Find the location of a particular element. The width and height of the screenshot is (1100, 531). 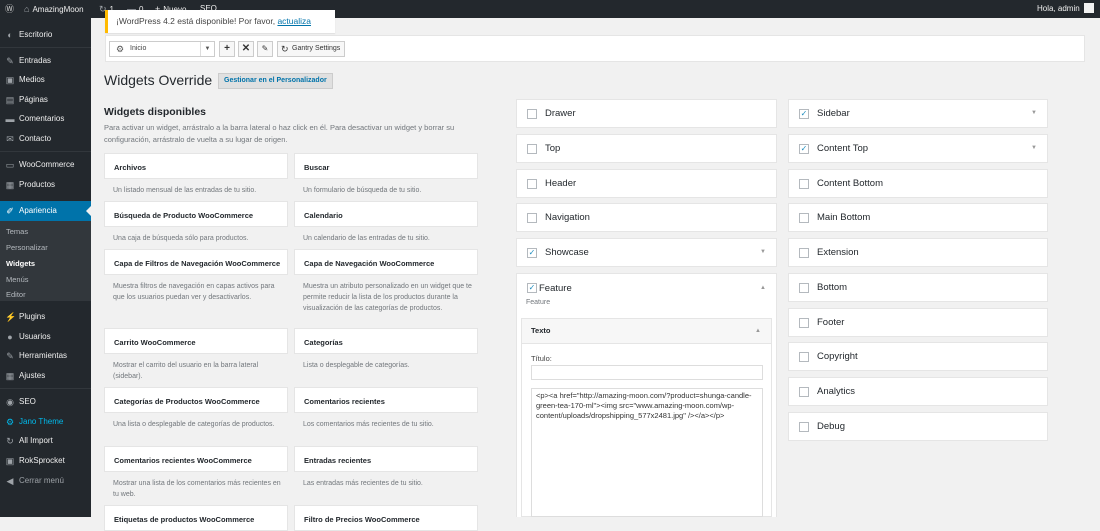

sidebar-content-top: ✓ Content Top ▼ is located at coordinates (918, 148).